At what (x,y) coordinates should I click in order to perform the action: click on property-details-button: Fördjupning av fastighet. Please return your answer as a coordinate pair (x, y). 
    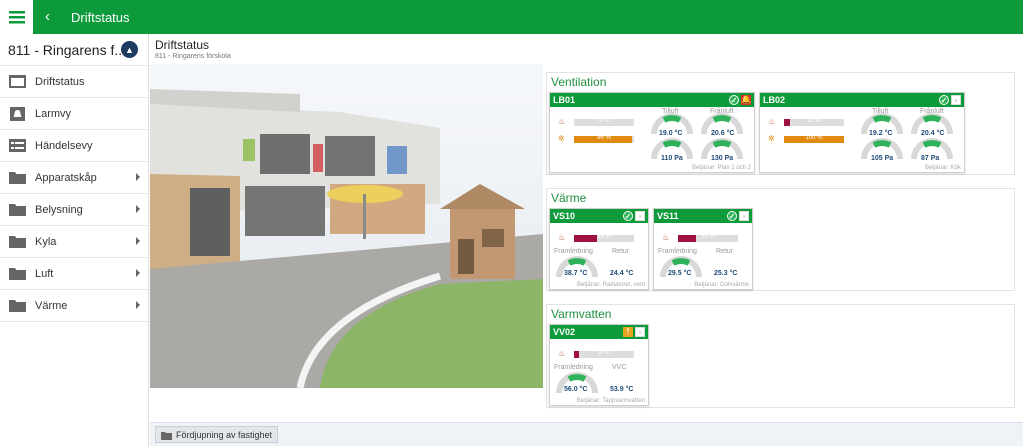
    Looking at the image, I should click on (217, 434).